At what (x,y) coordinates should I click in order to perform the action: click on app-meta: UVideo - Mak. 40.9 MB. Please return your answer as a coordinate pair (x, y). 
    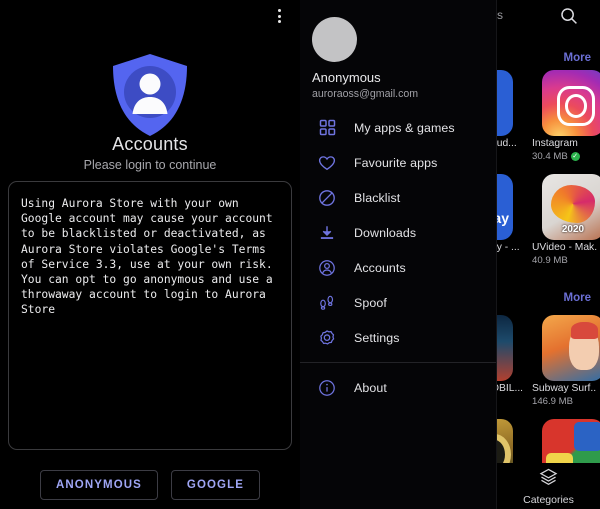
    Looking at the image, I should click on (564, 254).